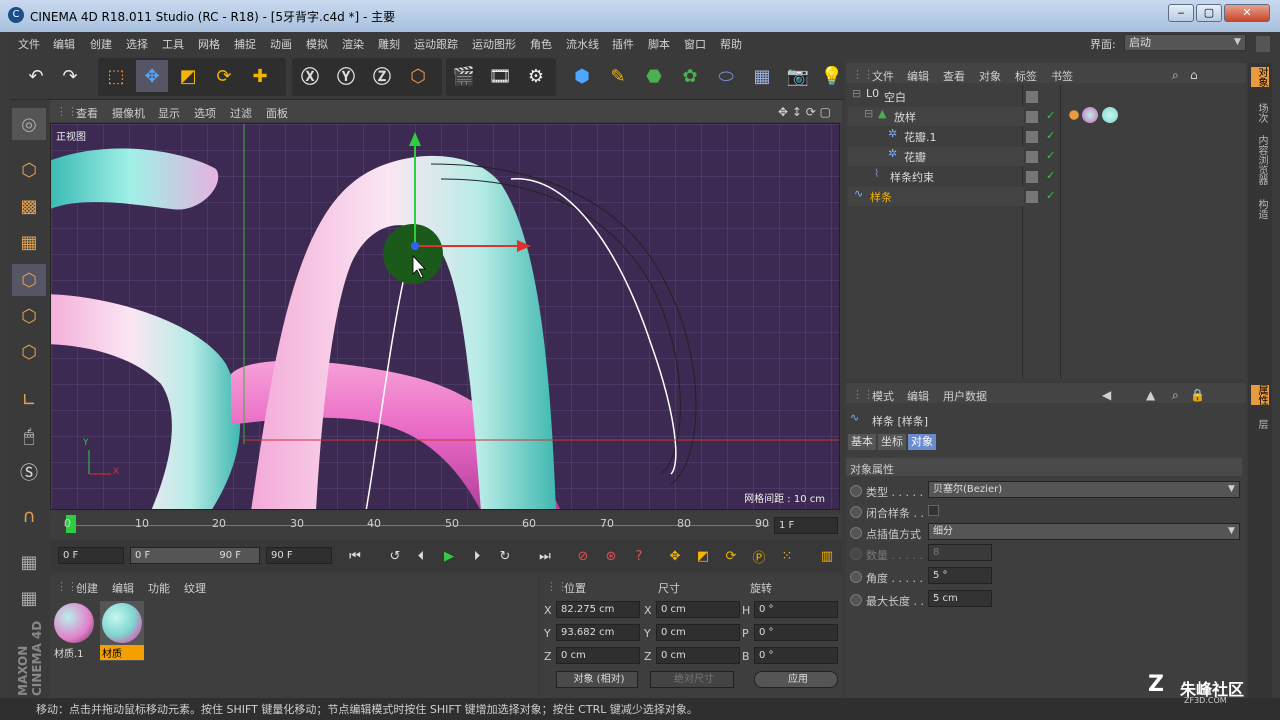  Describe the element at coordinates (796, 655) in the screenshot. I see `rot-b-field: 0 °` at that location.